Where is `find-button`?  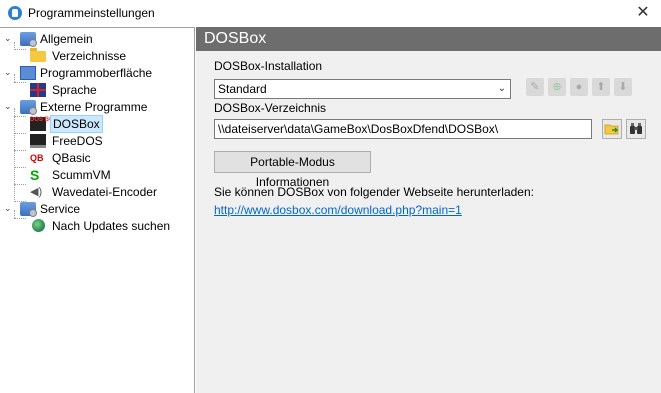 find-button is located at coordinates (636, 129).